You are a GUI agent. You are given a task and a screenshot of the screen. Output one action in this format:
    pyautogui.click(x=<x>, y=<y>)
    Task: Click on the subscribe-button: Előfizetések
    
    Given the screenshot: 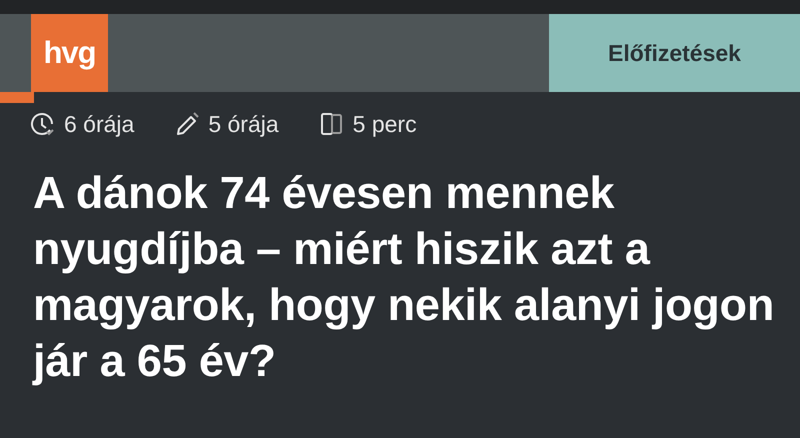 What is the action you would take?
    pyautogui.click(x=674, y=53)
    